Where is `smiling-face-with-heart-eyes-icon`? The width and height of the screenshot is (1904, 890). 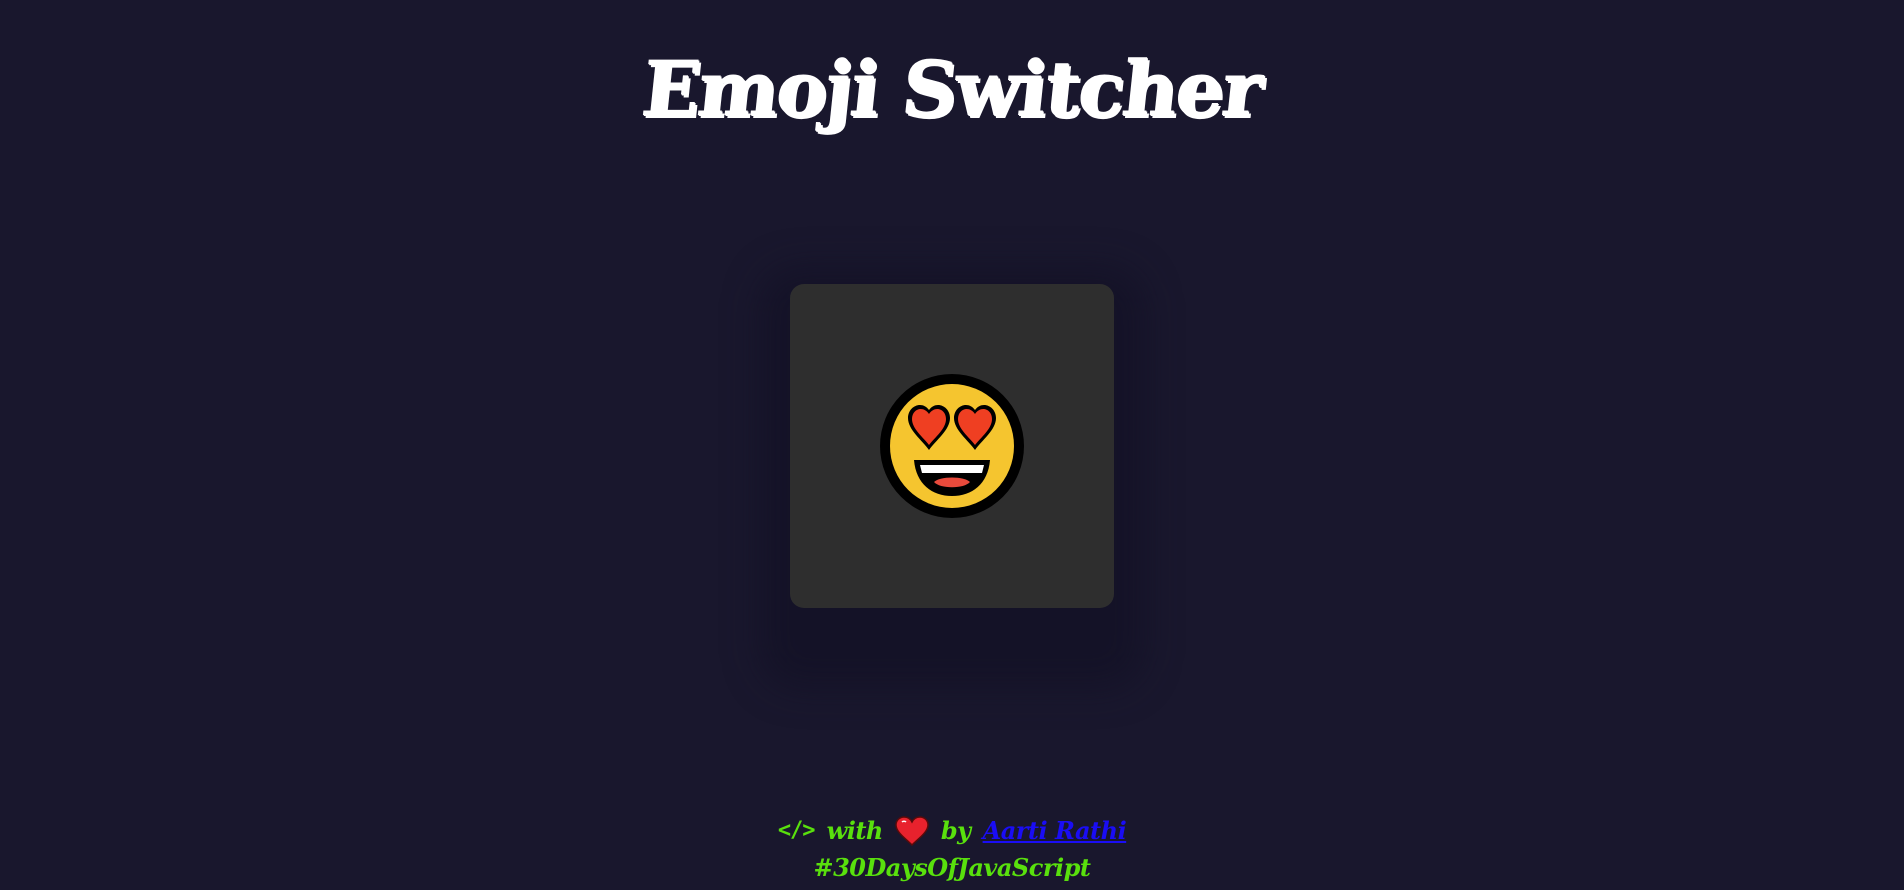
smiling-face-with-heart-eyes-icon is located at coordinates (952, 446).